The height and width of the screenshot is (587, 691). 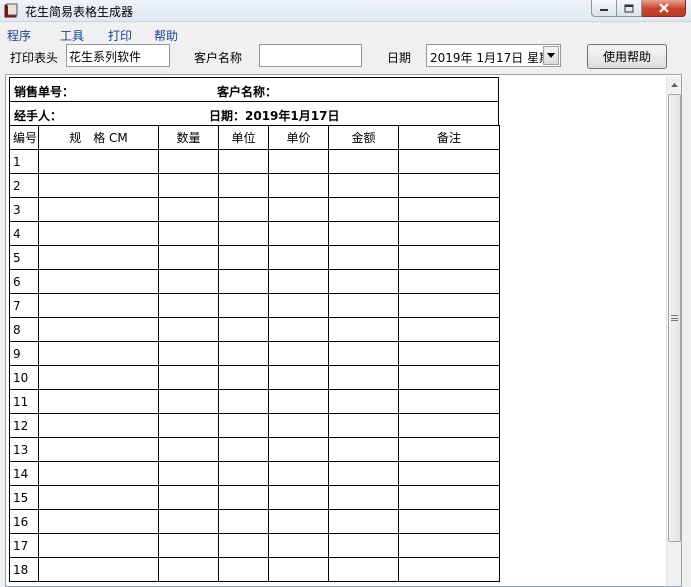 What do you see at coordinates (24, 305) in the screenshot?
I see `row-number-cell: 7` at bounding box center [24, 305].